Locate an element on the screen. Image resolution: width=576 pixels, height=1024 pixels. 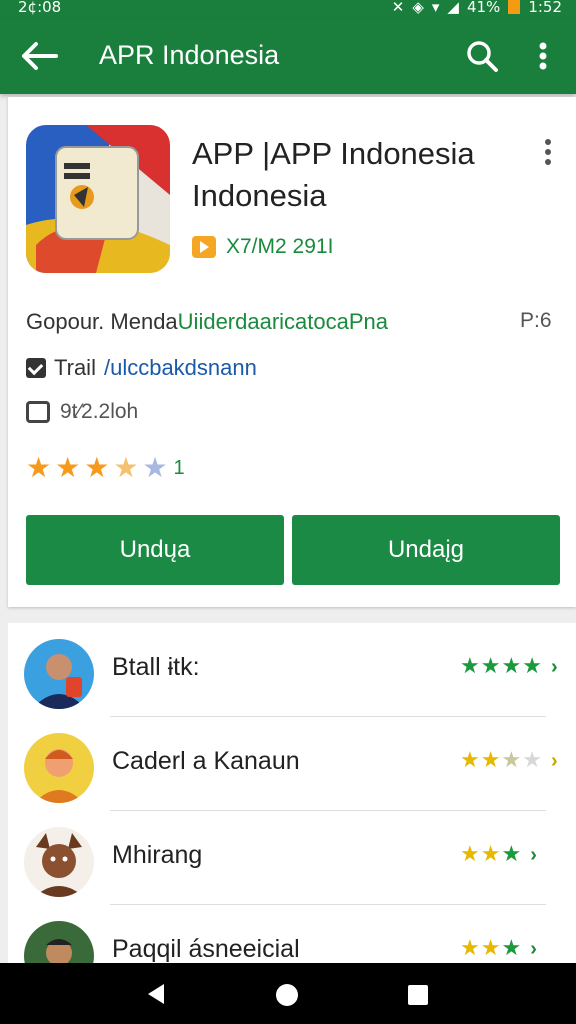
nav-home-icon is located at coordinates (287, 995).